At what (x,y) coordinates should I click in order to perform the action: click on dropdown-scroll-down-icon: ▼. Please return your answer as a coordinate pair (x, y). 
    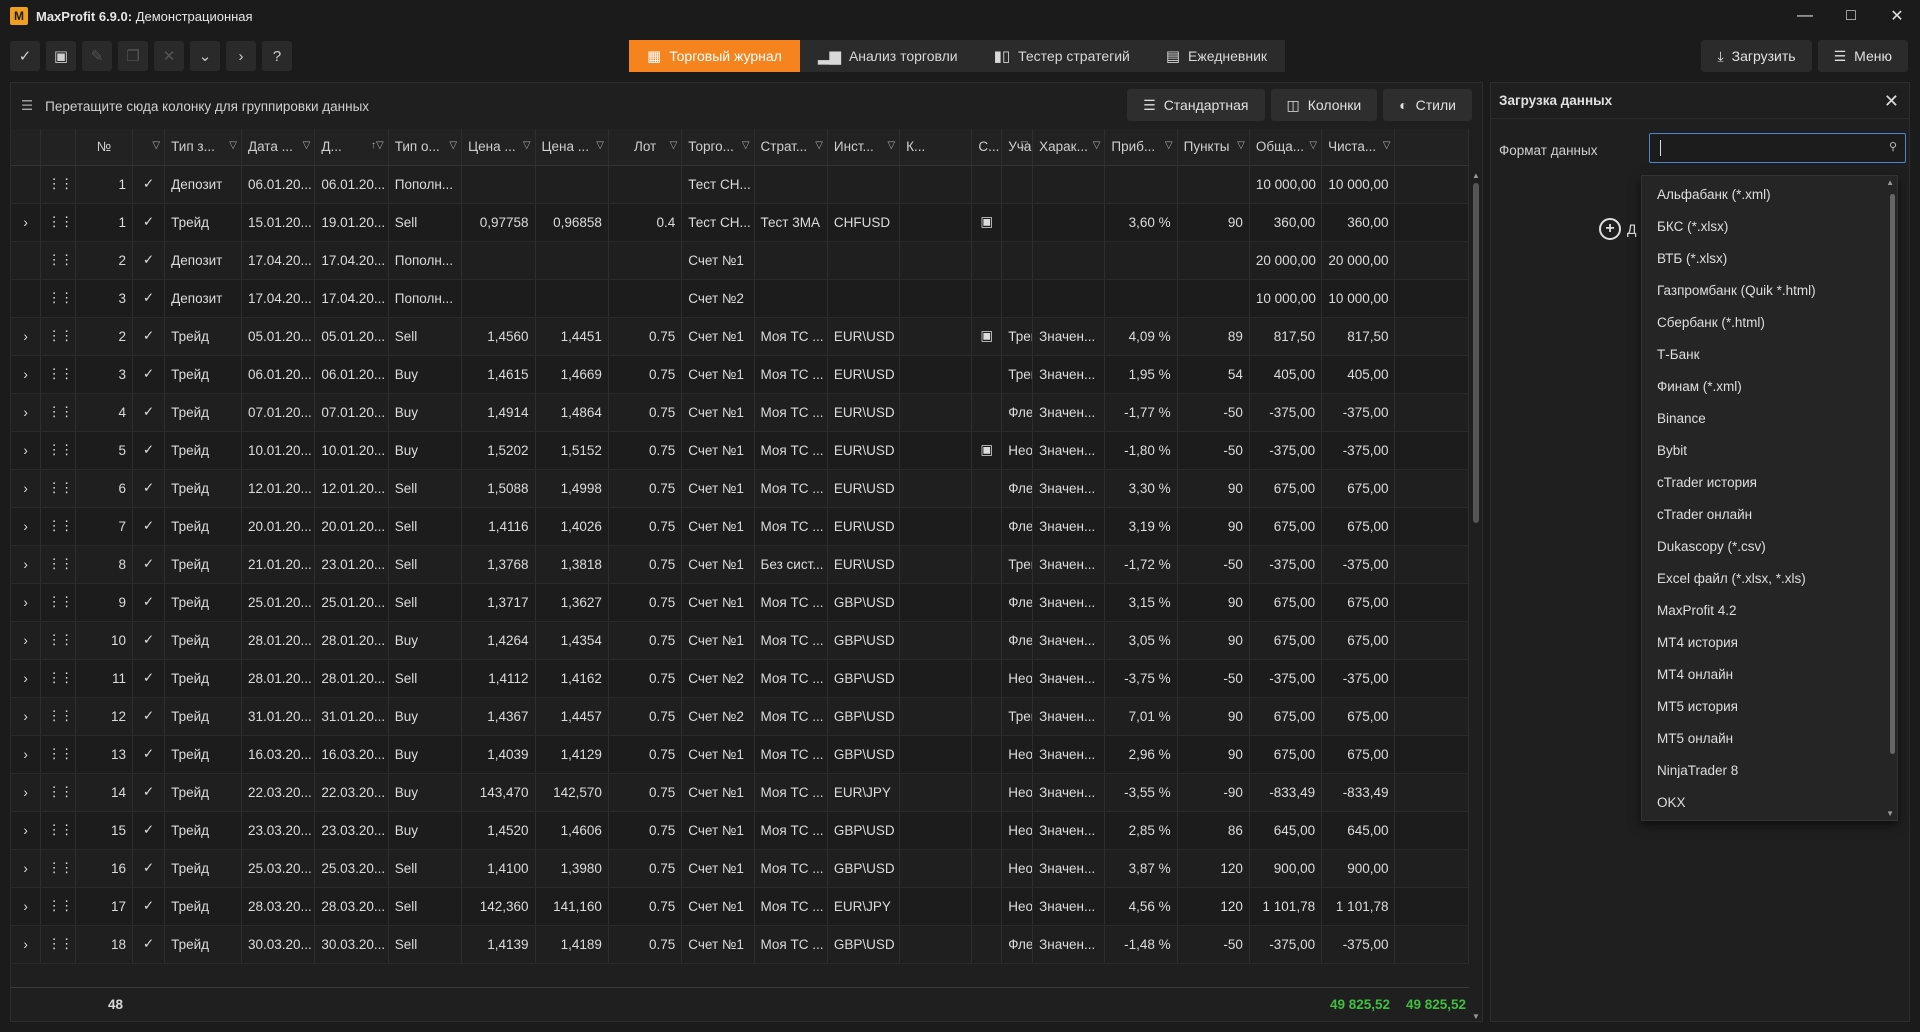
    Looking at the image, I should click on (1890, 813).